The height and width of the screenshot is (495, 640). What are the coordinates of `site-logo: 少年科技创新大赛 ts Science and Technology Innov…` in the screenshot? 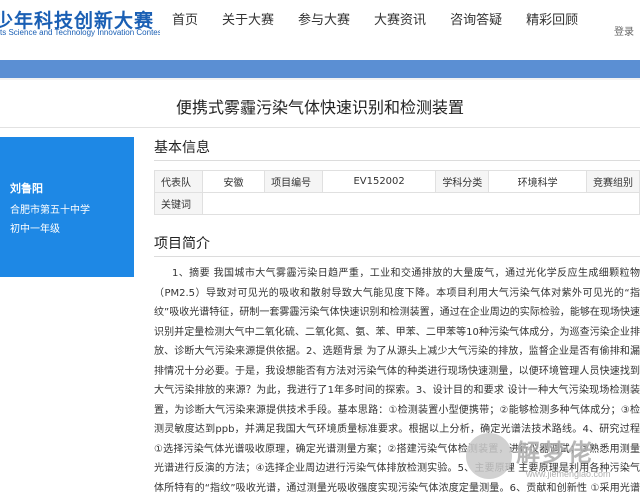 It's located at (80, 23).